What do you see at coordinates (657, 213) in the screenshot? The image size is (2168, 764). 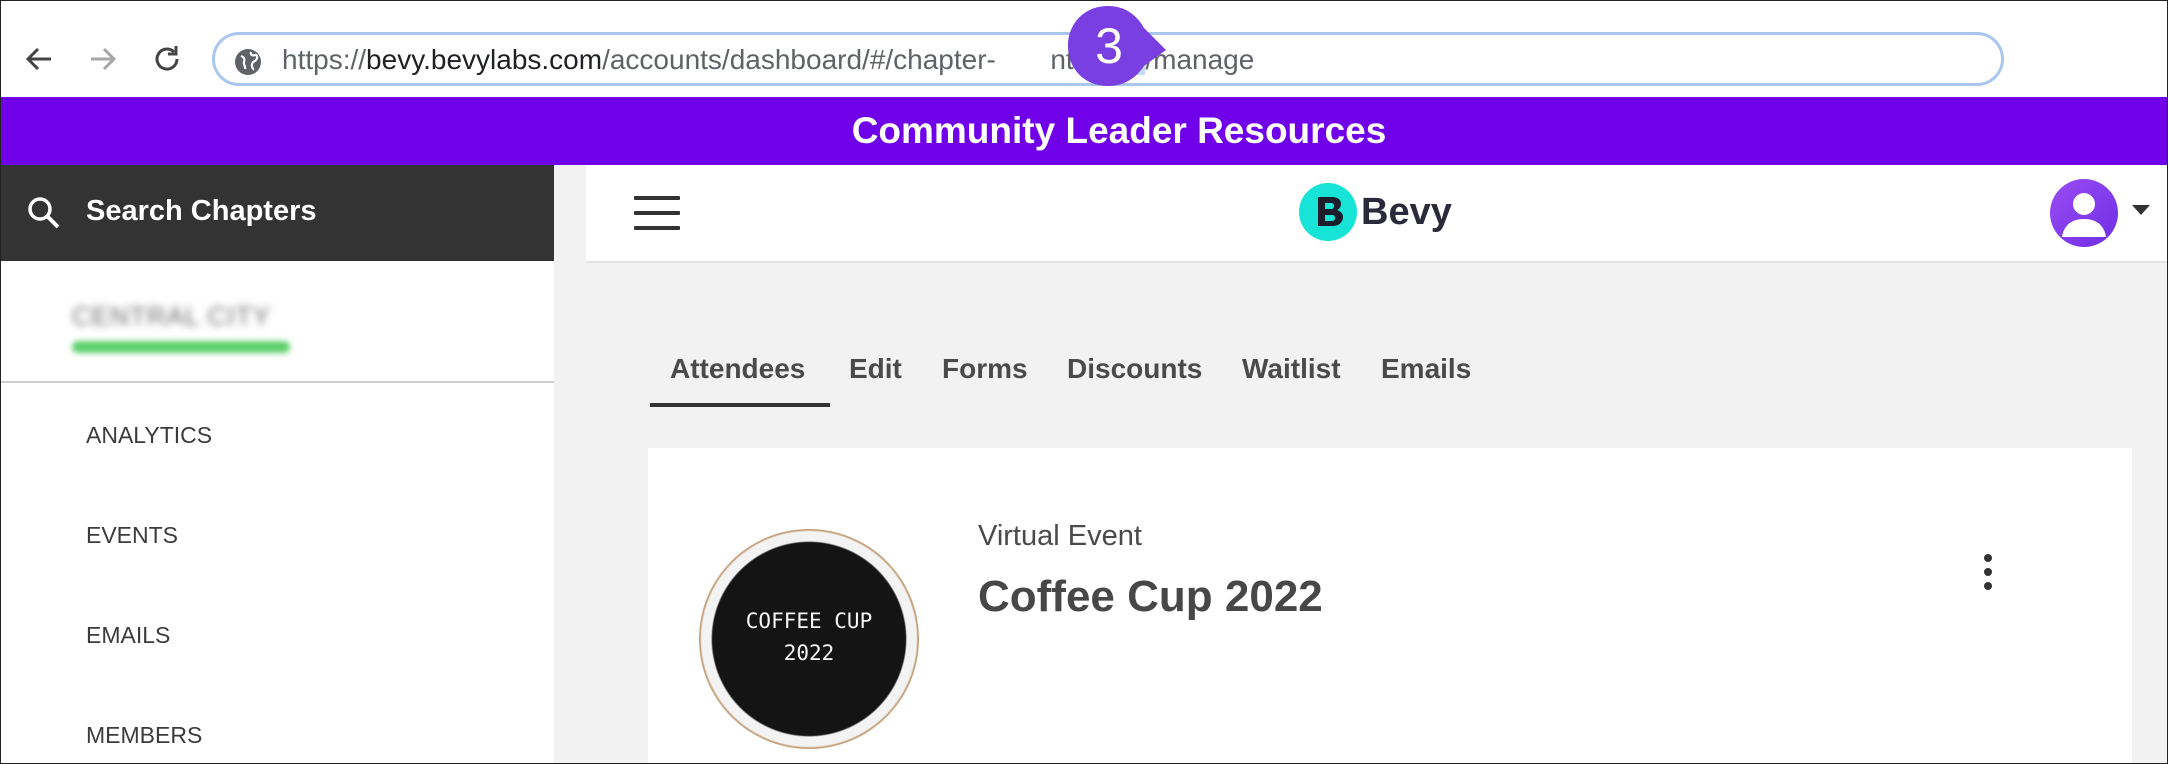 I see `hamburger-menu-icon` at bounding box center [657, 213].